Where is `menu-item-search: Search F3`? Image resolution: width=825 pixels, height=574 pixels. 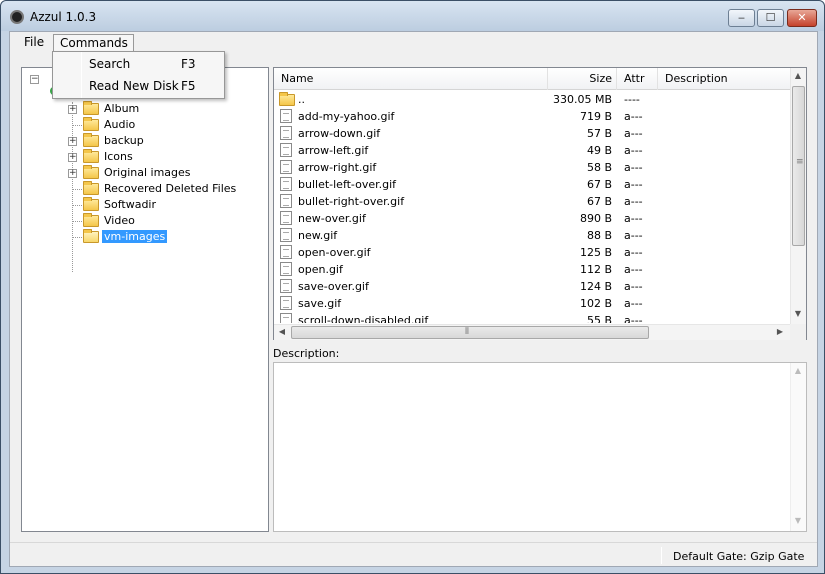
menu-item-search: Search F3 is located at coordinates (138, 64).